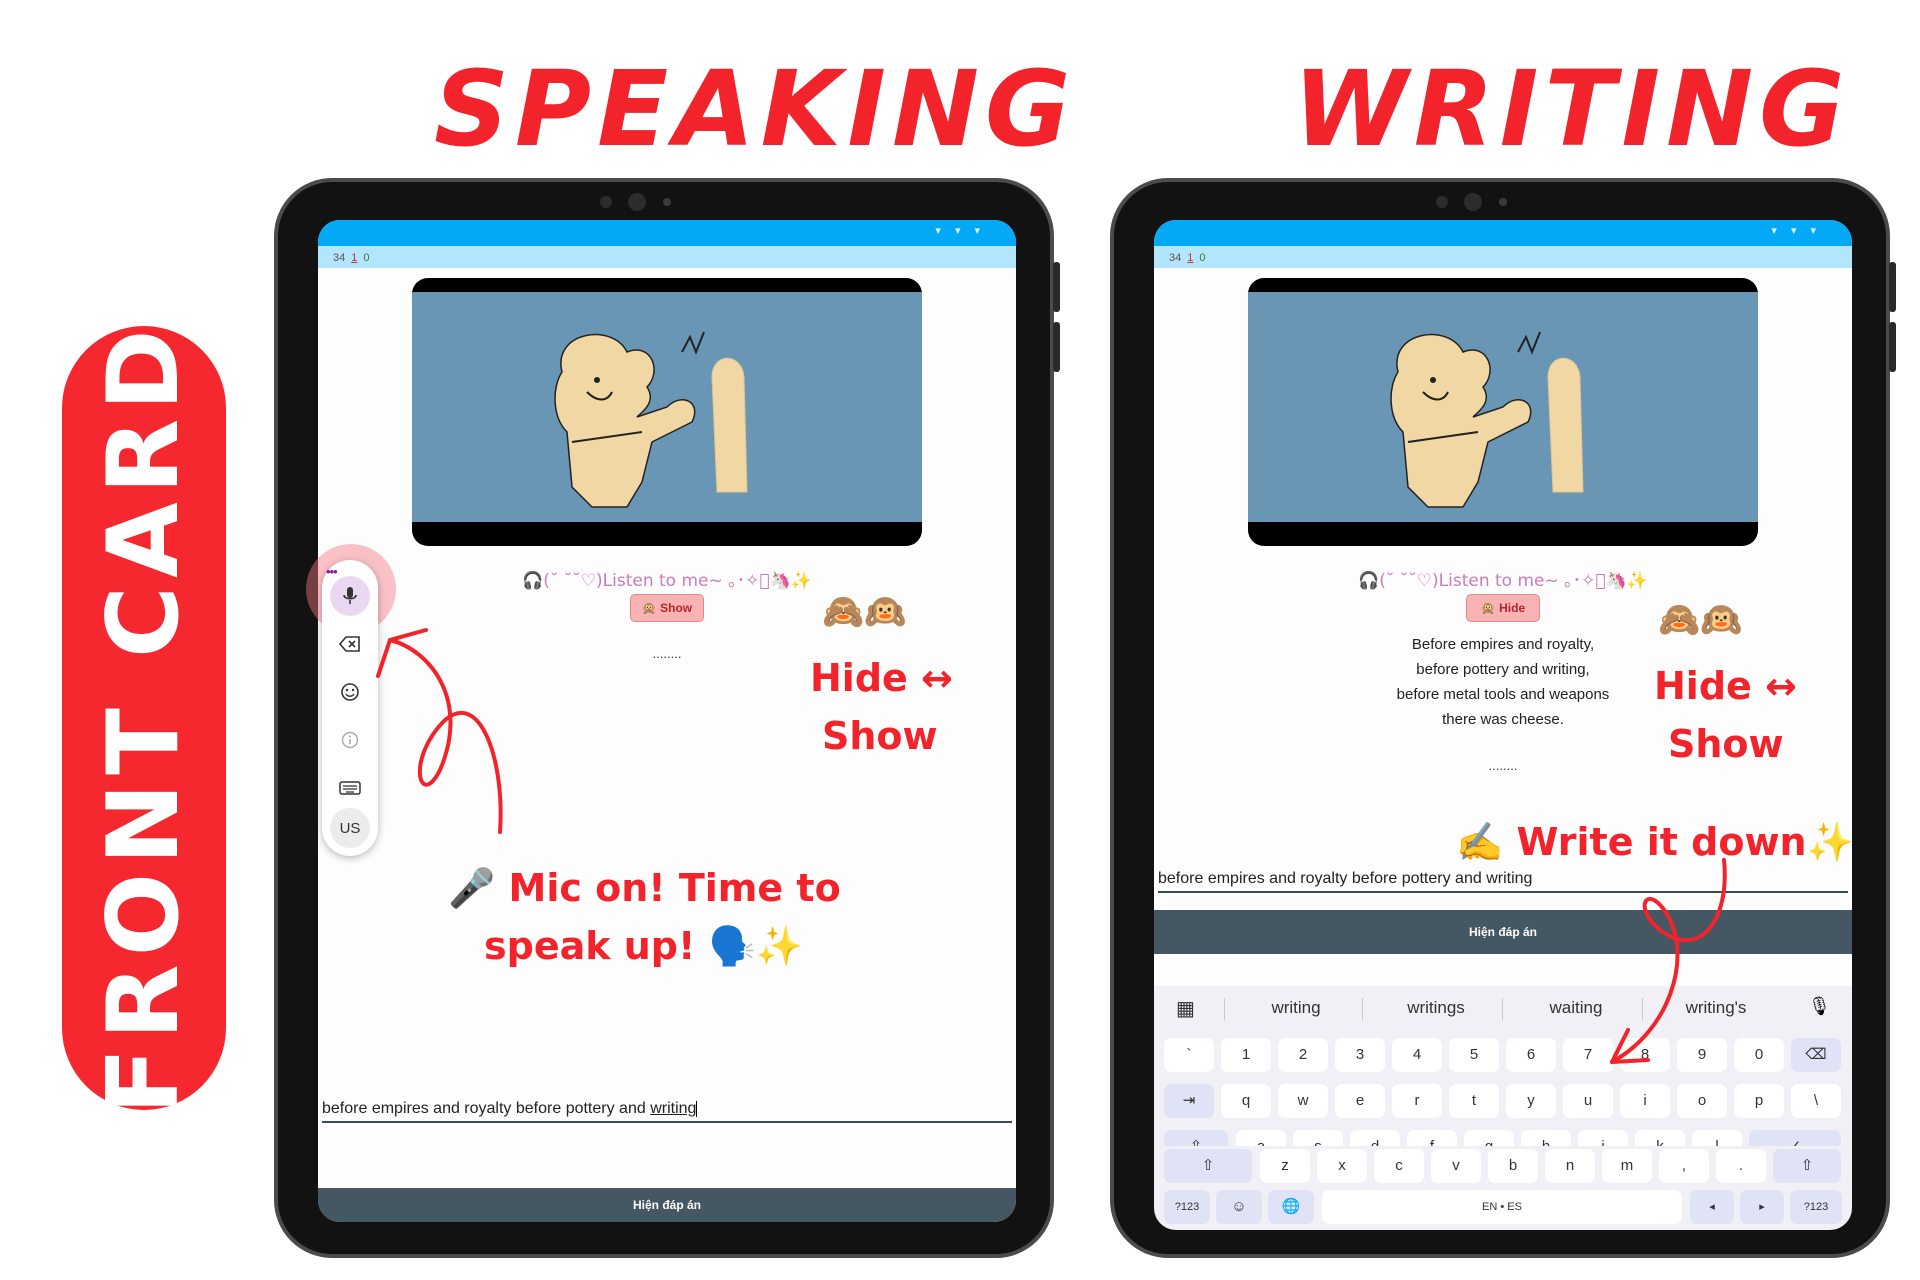 The height and width of the screenshot is (1280, 1920). What do you see at coordinates (1474, 1055) in the screenshot?
I see `key: 5` at bounding box center [1474, 1055].